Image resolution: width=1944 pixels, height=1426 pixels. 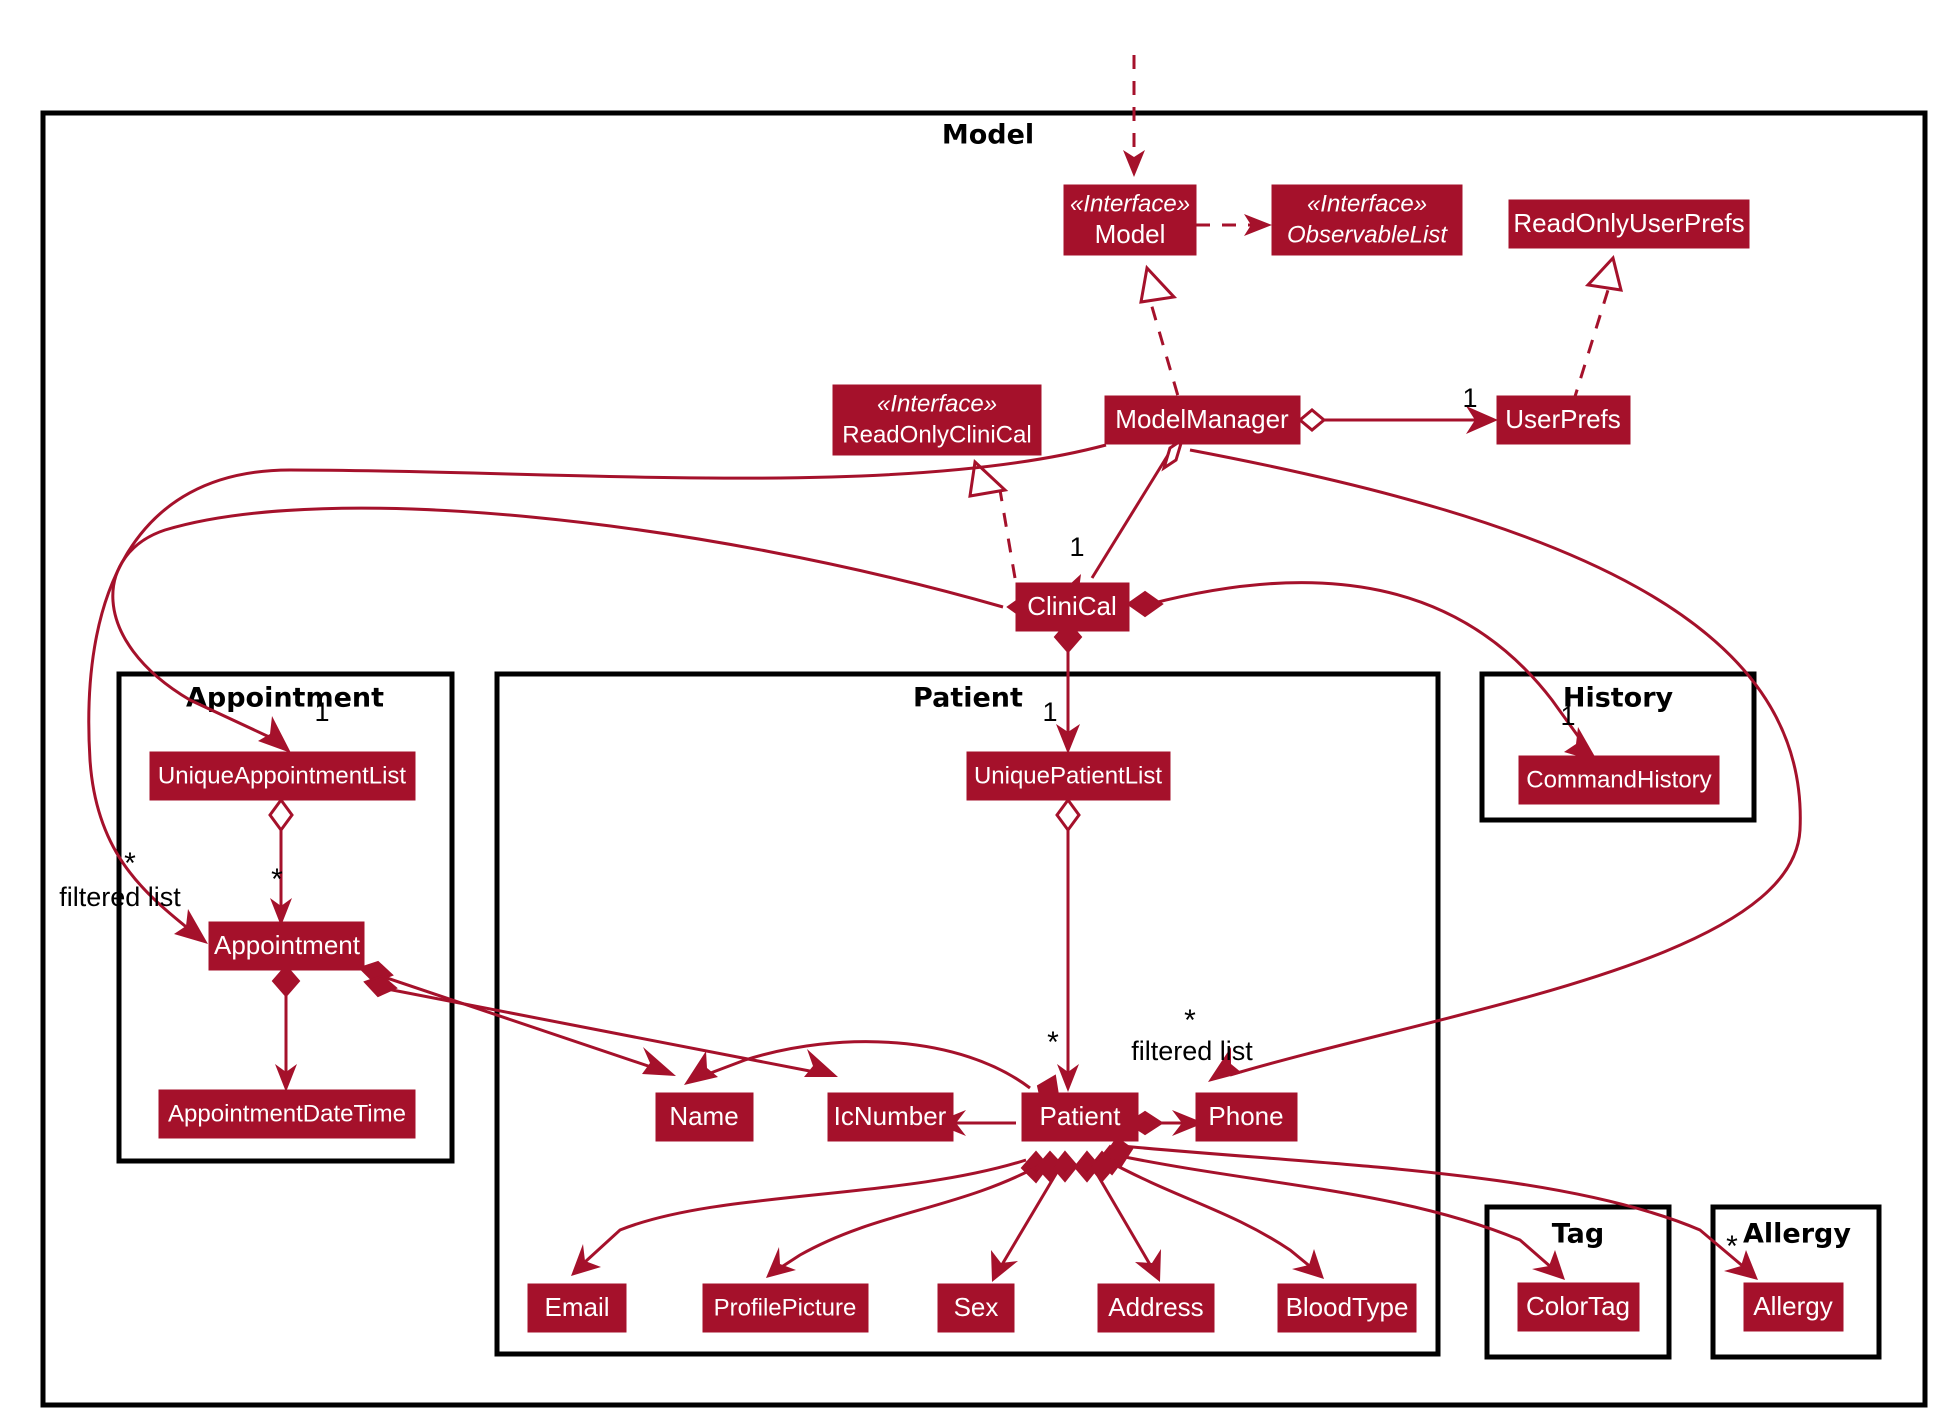 I want to click on class-userprefs: UserPrefs, so click(x=1563, y=420).